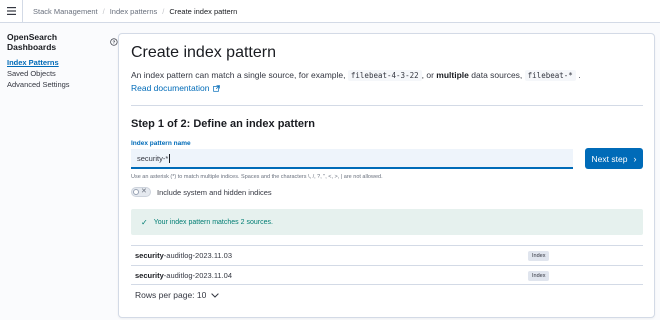  Describe the element at coordinates (635, 158) in the screenshot. I see `chevron-right-icon: ›` at that location.